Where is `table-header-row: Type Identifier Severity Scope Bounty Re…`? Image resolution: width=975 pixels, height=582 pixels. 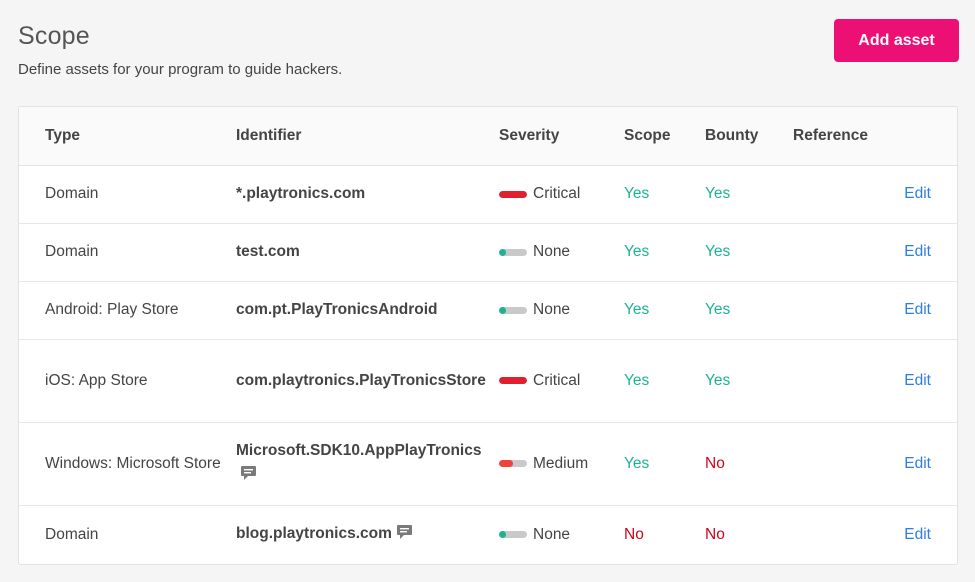
table-header-row: Type Identifier Severity Scope Bounty Re… is located at coordinates (488, 136).